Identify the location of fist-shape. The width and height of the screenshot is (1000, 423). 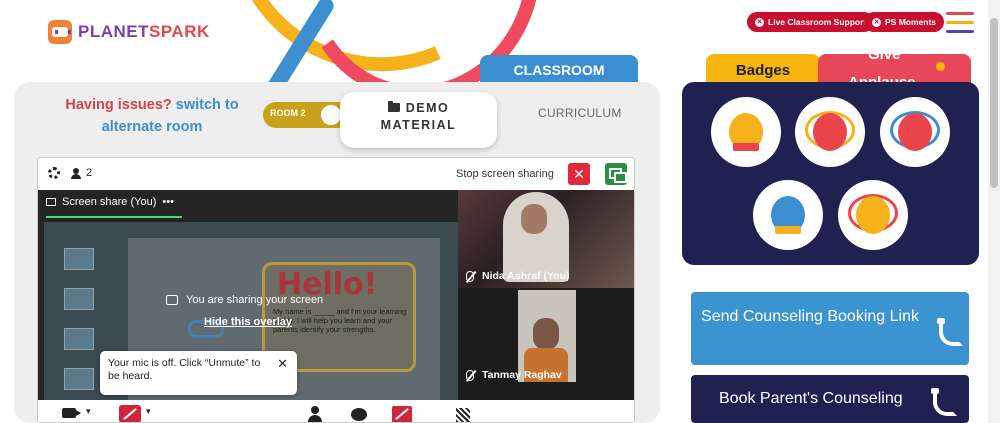
(830, 132).